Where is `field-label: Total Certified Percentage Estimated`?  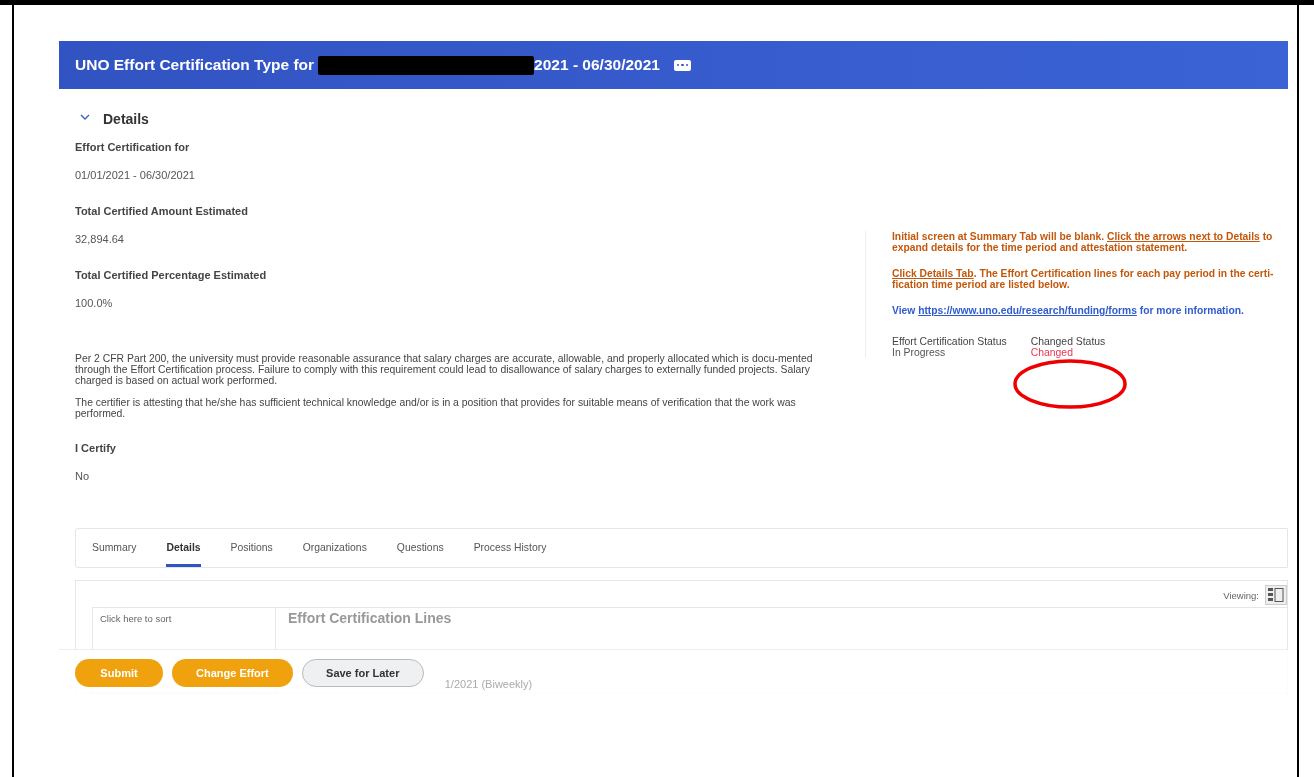 field-label: Total Certified Percentage Estimated is located at coordinates (171, 275).